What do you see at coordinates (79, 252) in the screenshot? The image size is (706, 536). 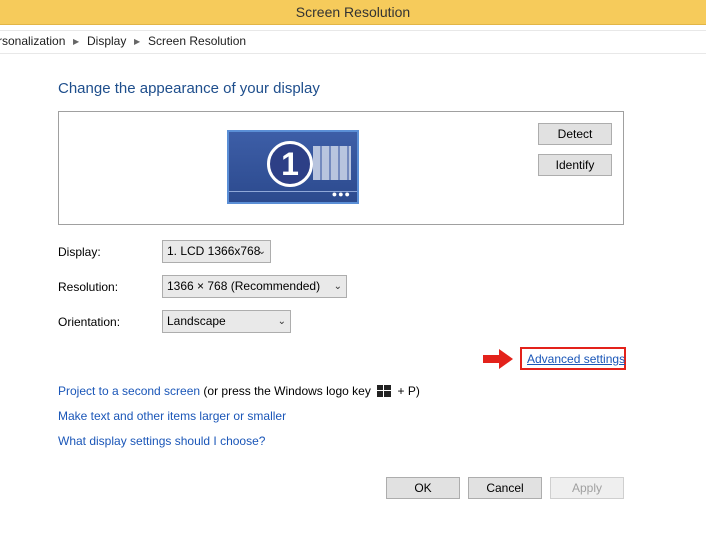 I see `display-label: Display:` at bounding box center [79, 252].